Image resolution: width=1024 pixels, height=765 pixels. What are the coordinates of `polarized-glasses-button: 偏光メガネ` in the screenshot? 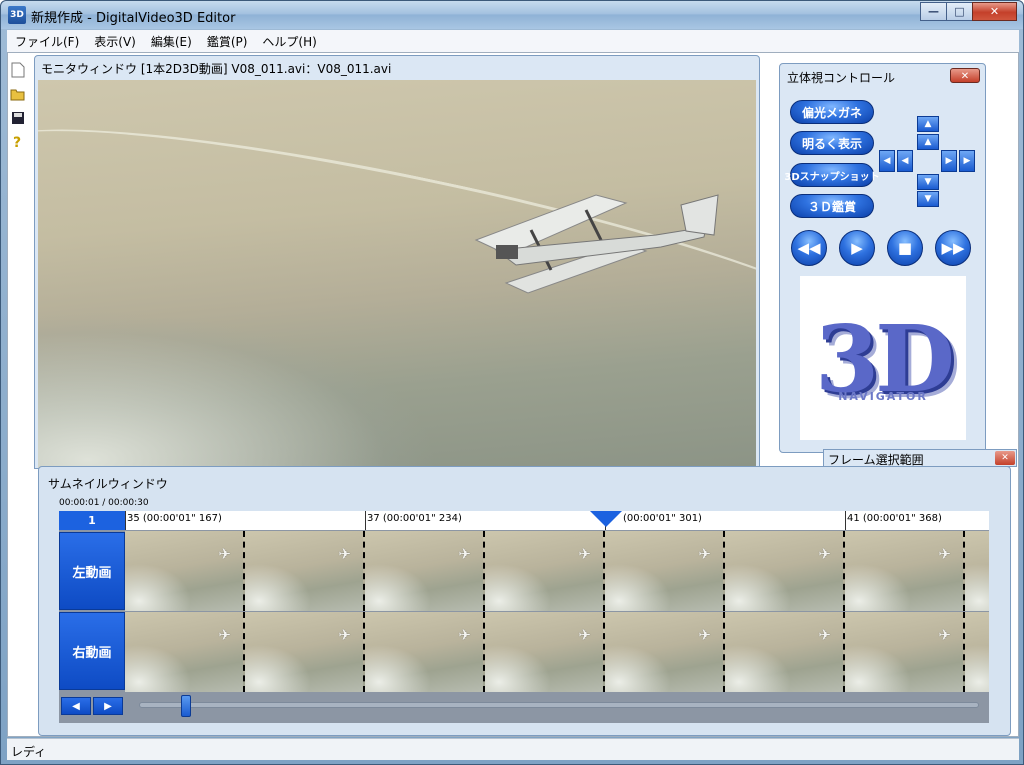 It's located at (832, 112).